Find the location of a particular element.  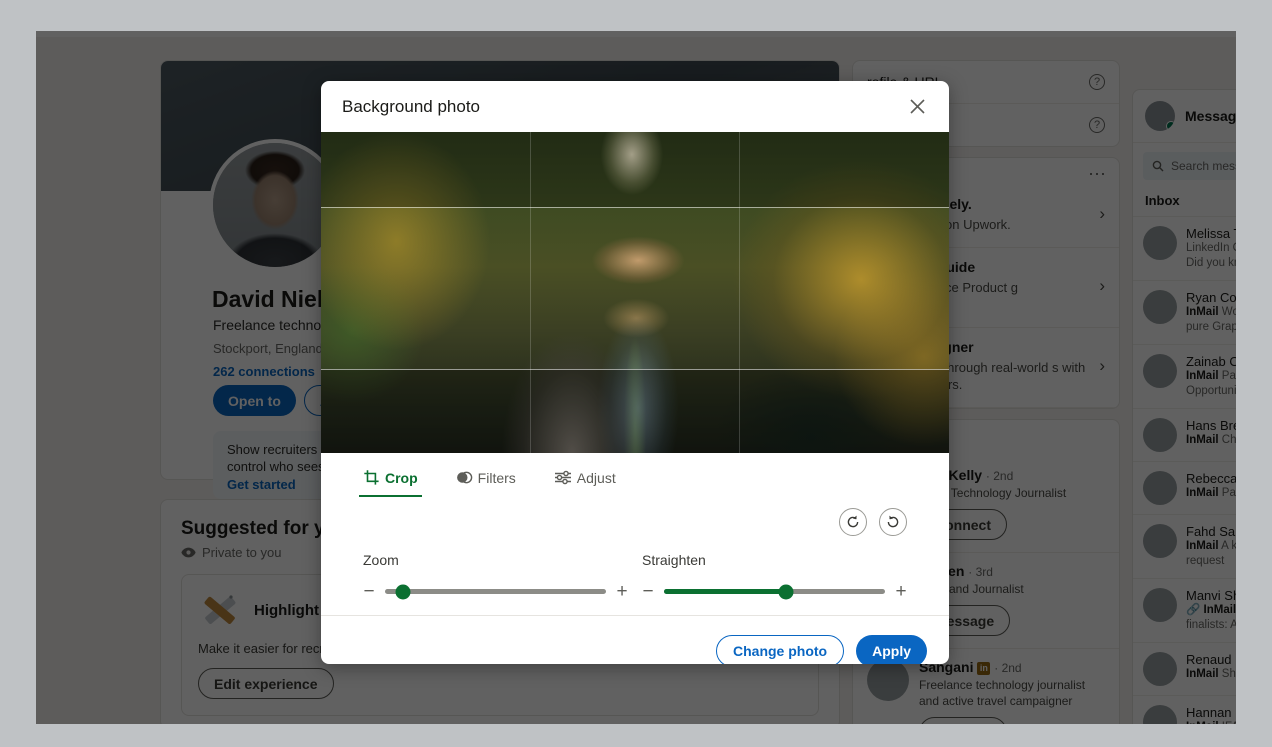

zoom-slider is located at coordinates (495, 591).